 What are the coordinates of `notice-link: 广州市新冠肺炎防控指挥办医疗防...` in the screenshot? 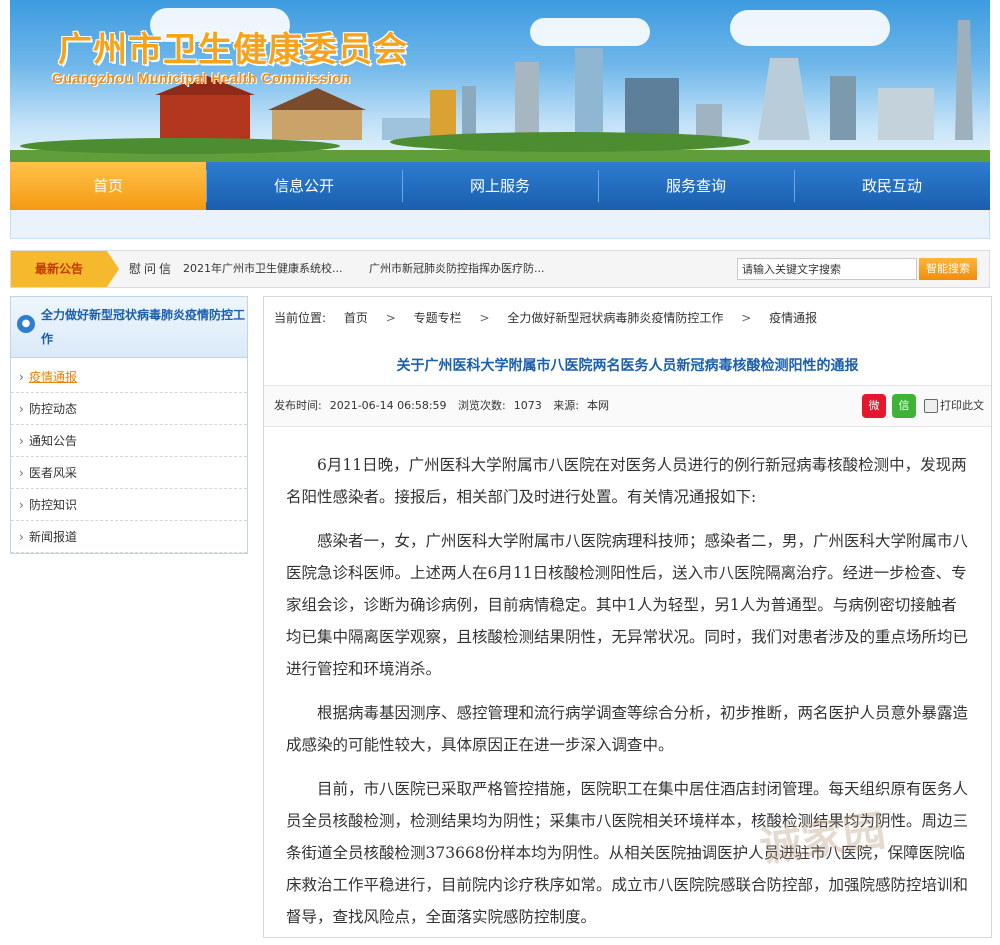 It's located at (457, 269).